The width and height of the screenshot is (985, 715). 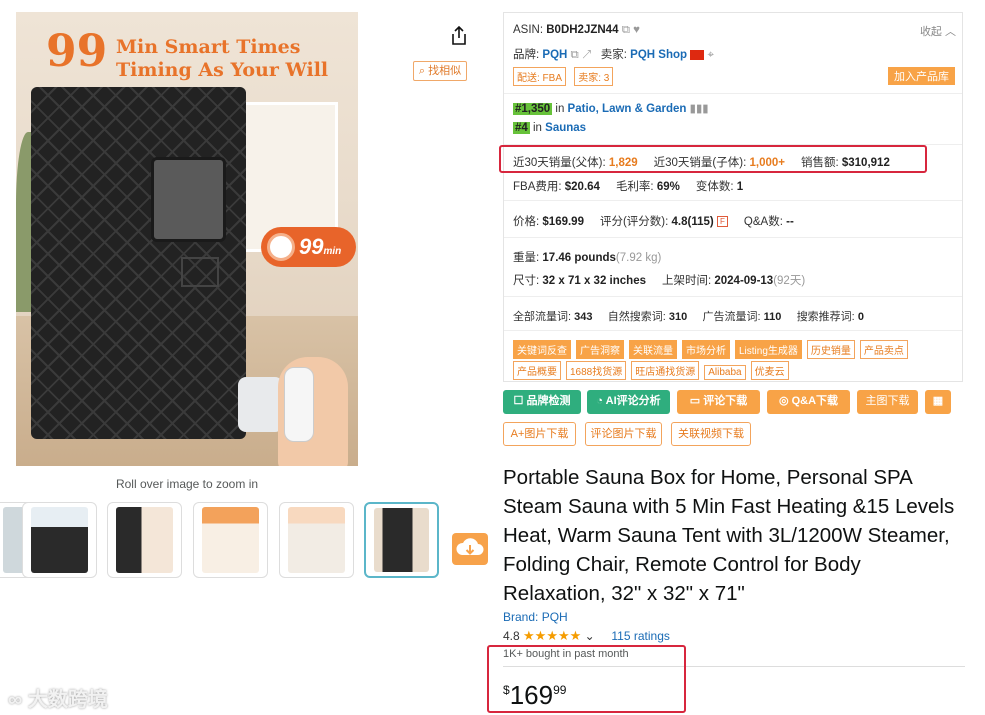 What do you see at coordinates (596, 370) in the screenshot?
I see `tool-tag: 1688找货源` at bounding box center [596, 370].